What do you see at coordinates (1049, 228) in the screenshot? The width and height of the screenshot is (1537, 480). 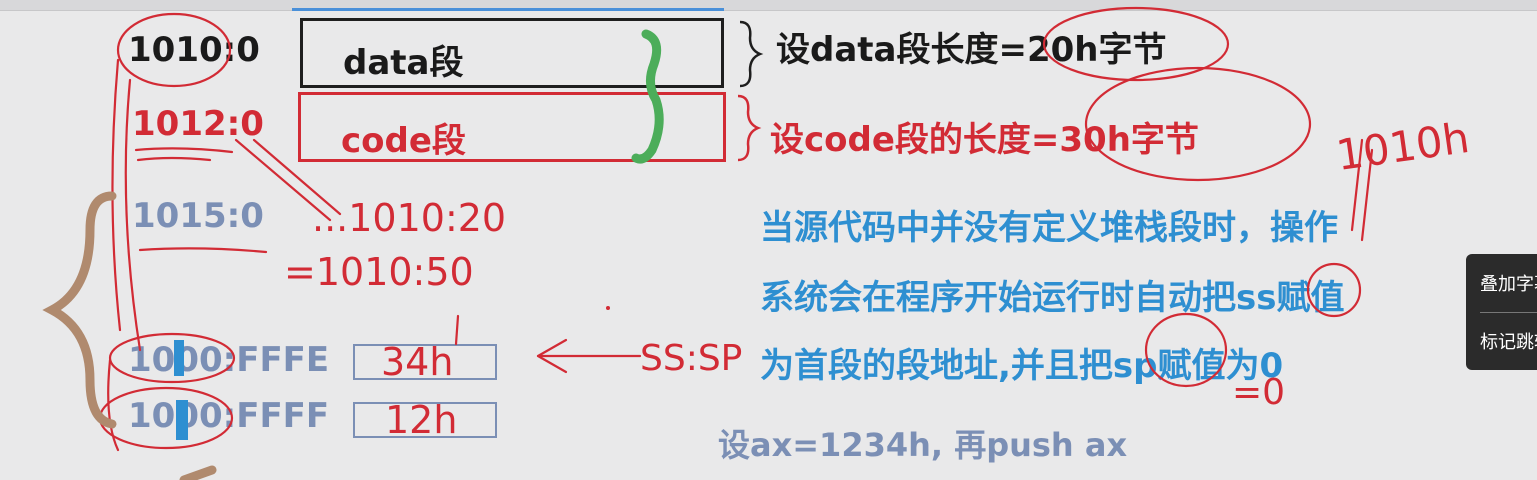 I see `explanation-line-1: 当源代码中并没有定义堆栈段时，操作` at bounding box center [1049, 228].